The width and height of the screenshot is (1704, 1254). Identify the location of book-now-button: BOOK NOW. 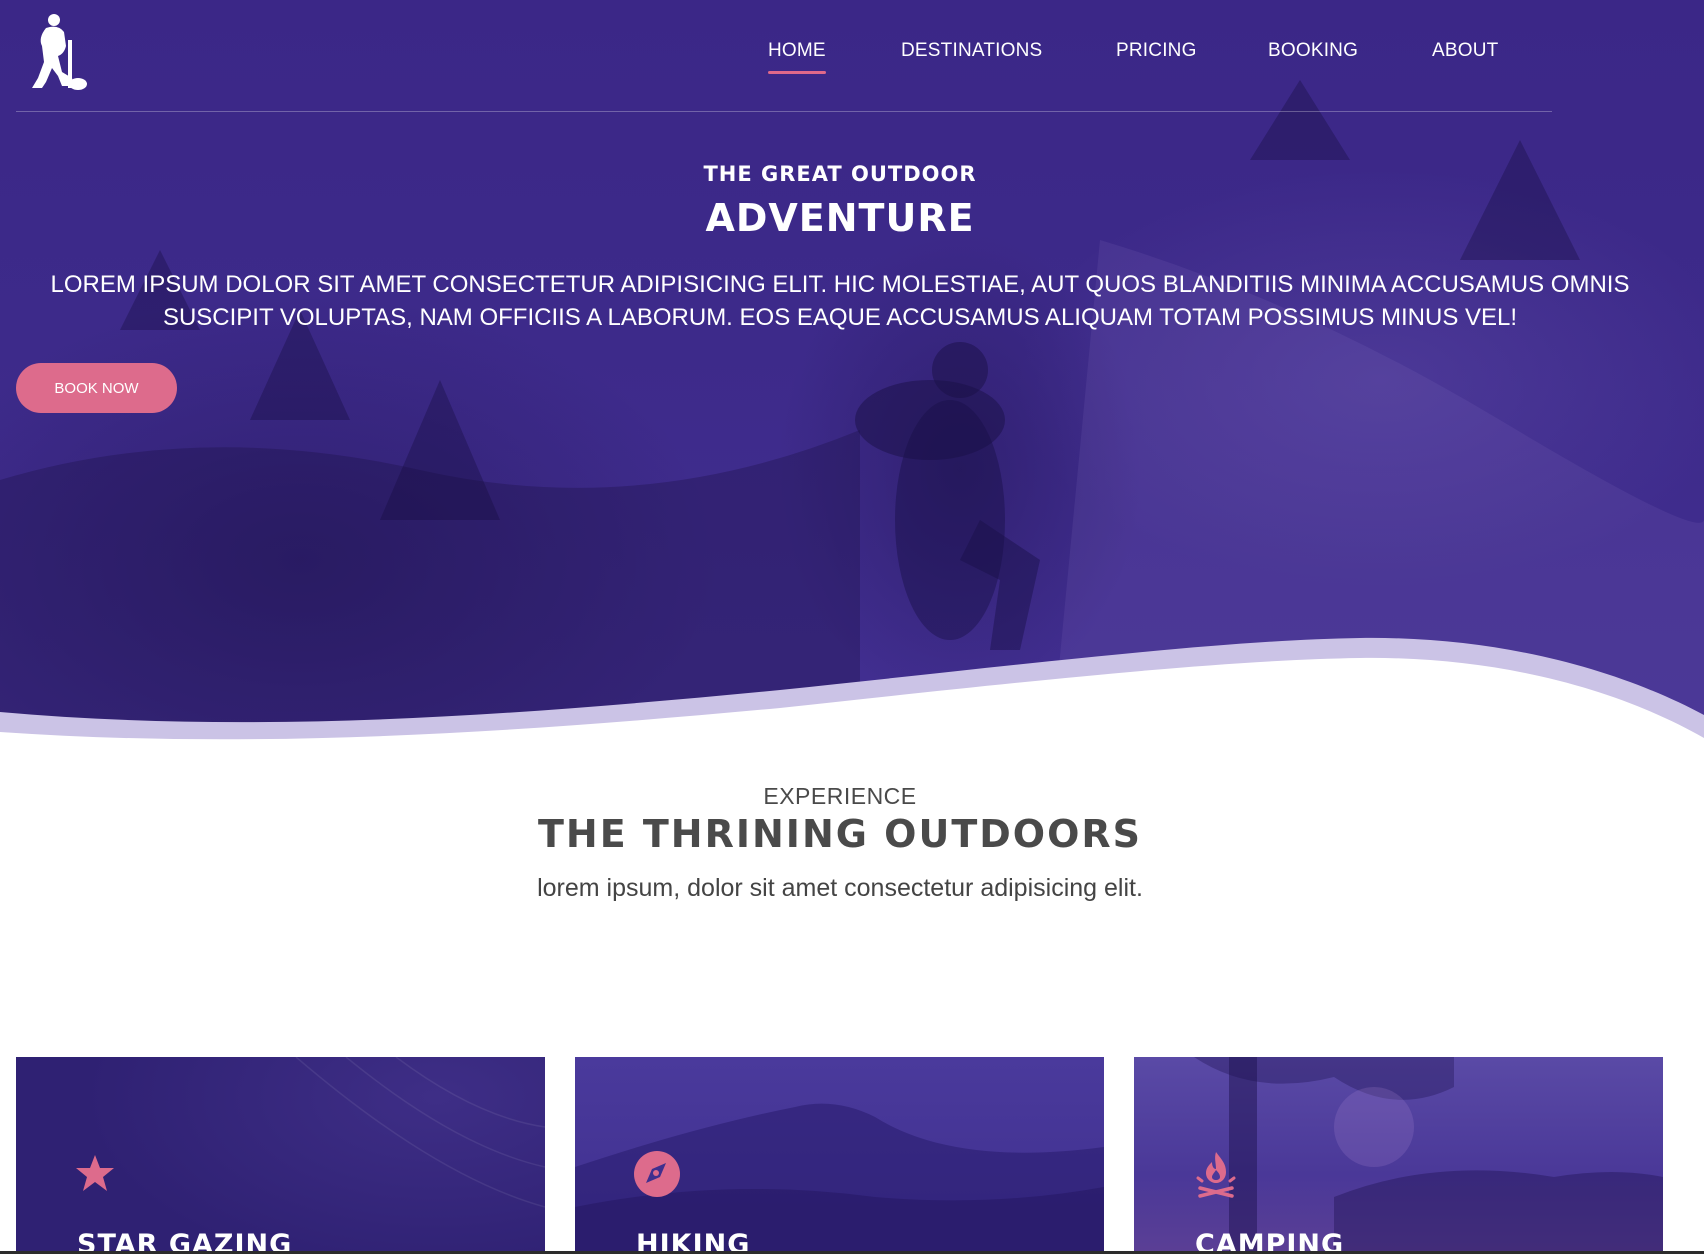
(96, 388).